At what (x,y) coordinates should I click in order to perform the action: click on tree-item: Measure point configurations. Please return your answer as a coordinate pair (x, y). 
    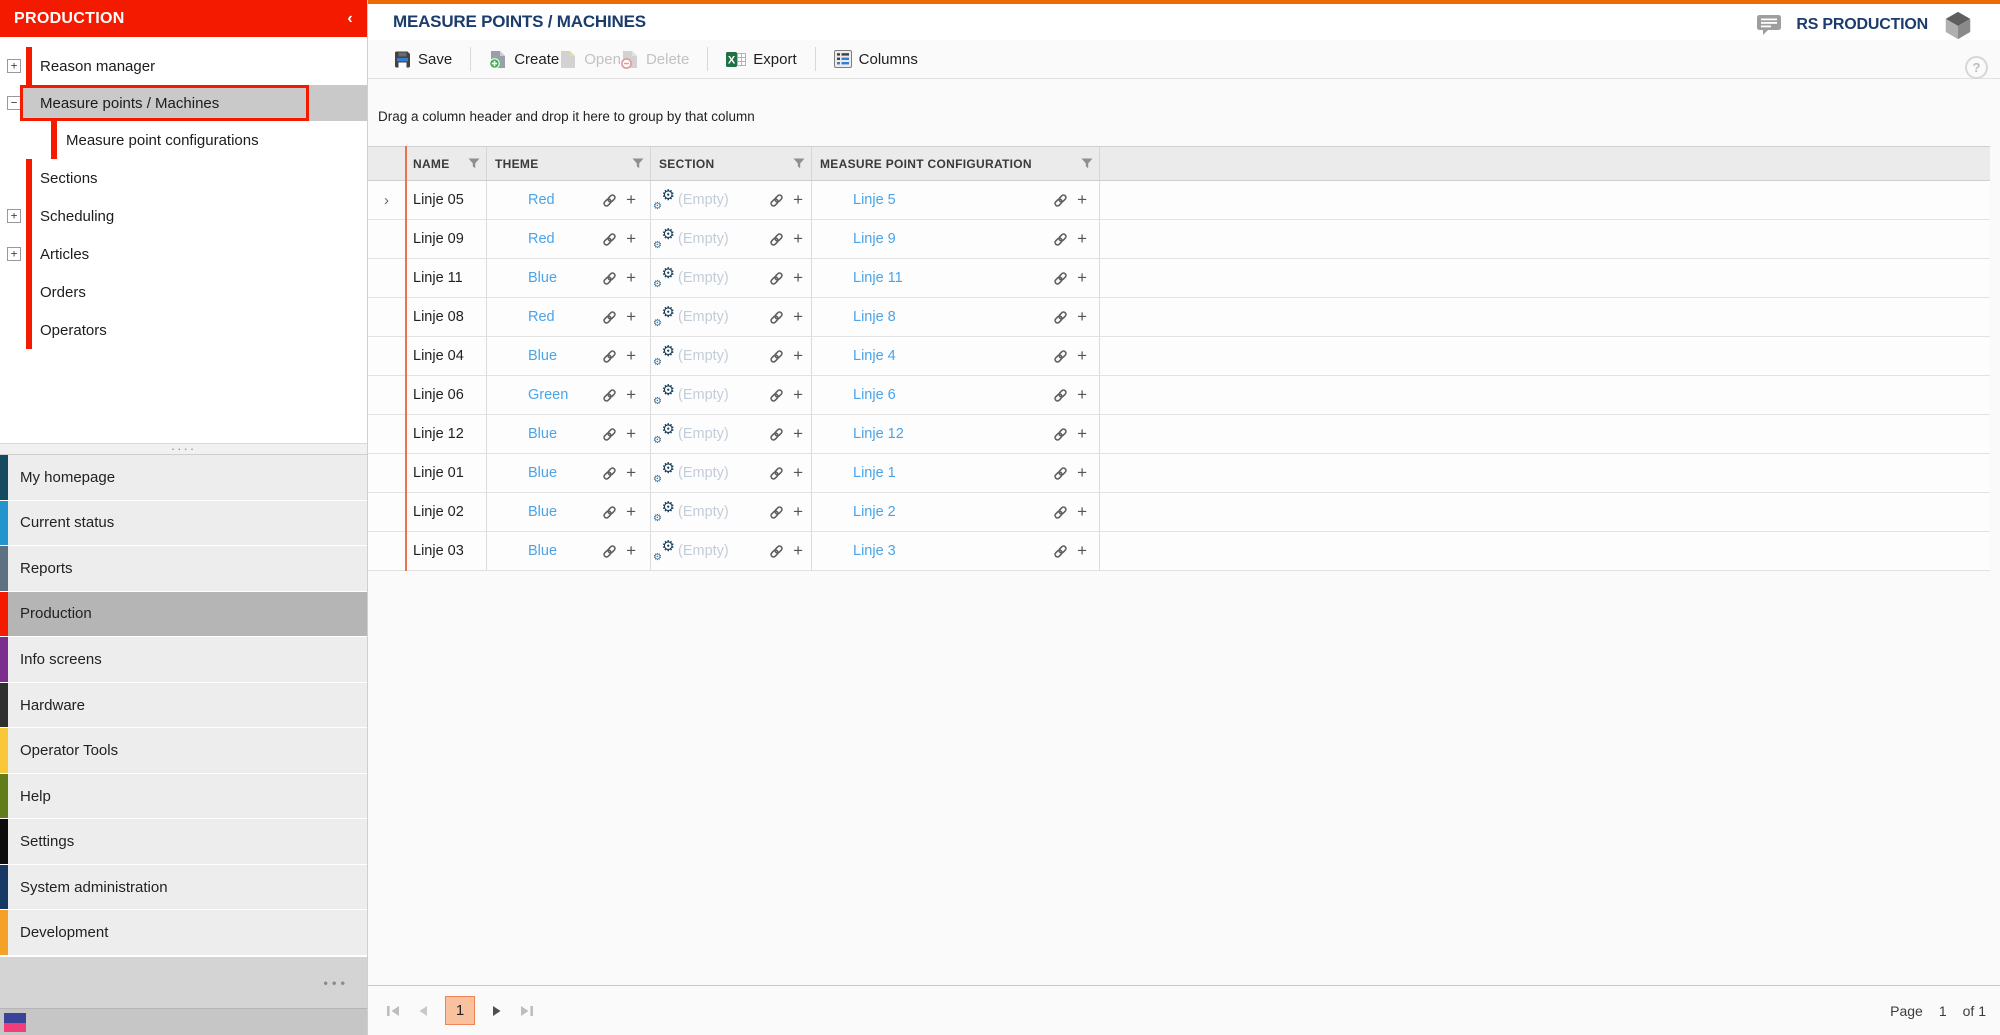
    Looking at the image, I should click on (183, 140).